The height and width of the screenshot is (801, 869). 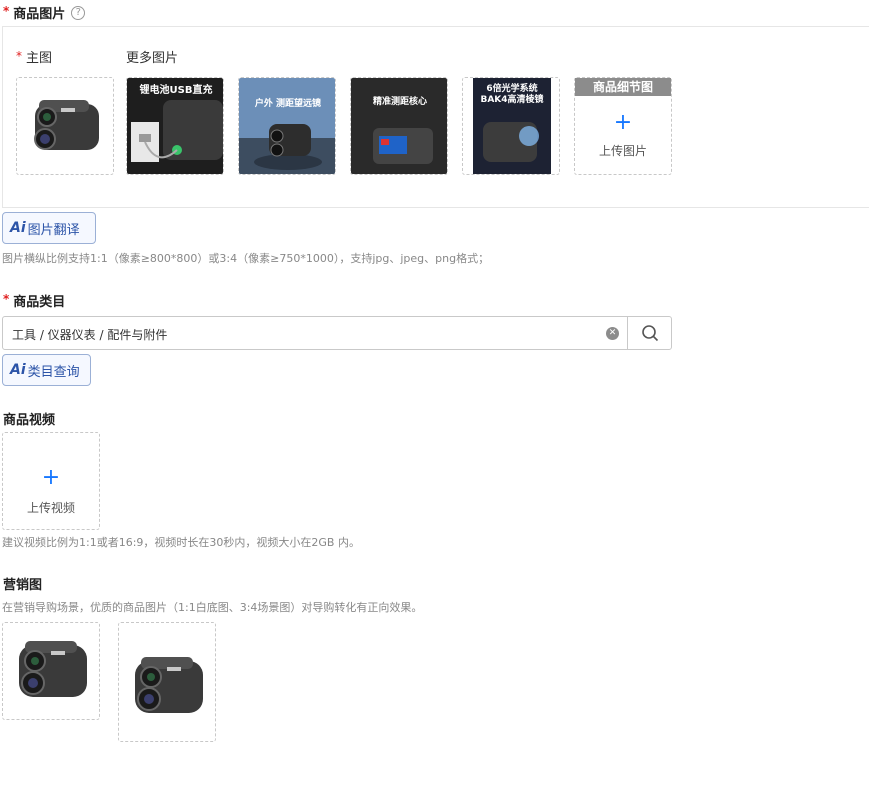 I want to click on help-icon: ?, so click(x=78, y=12).